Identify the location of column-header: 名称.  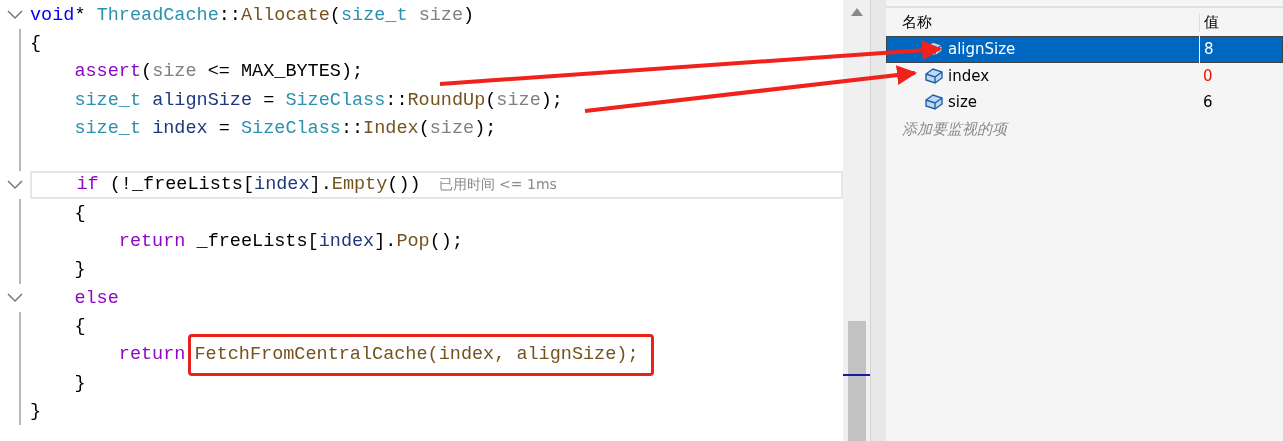
(1042, 22).